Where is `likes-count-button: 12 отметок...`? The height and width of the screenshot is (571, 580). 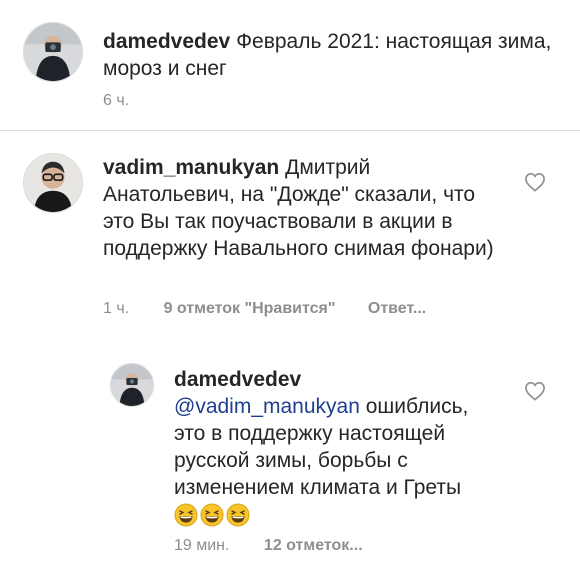 likes-count-button: 12 отметок... is located at coordinates (313, 545).